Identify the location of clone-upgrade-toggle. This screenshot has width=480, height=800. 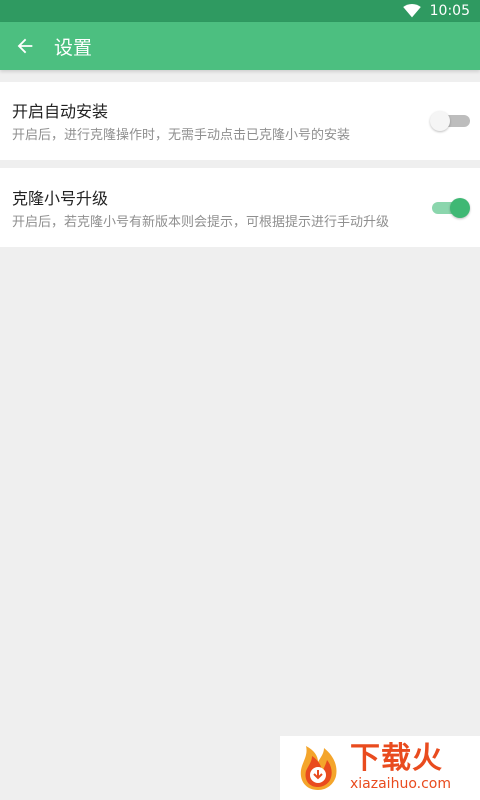
(451, 208).